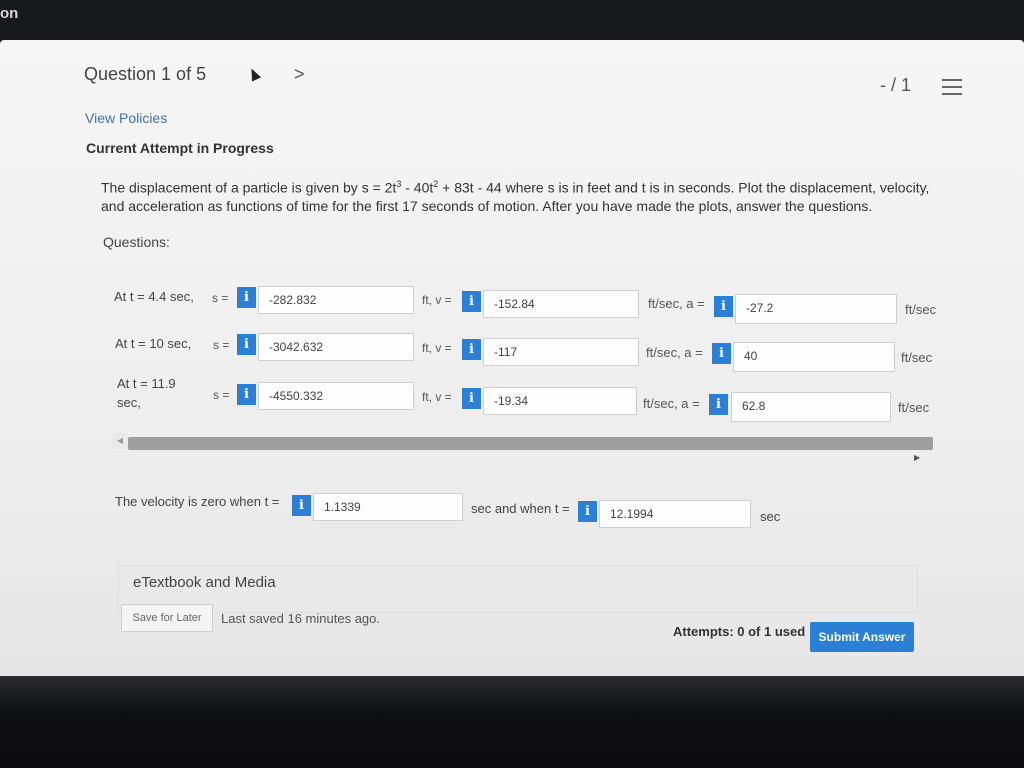 The image size is (1024, 768). What do you see at coordinates (520, 508) in the screenshot?
I see `velocity-zero-middle: sec and when t =` at bounding box center [520, 508].